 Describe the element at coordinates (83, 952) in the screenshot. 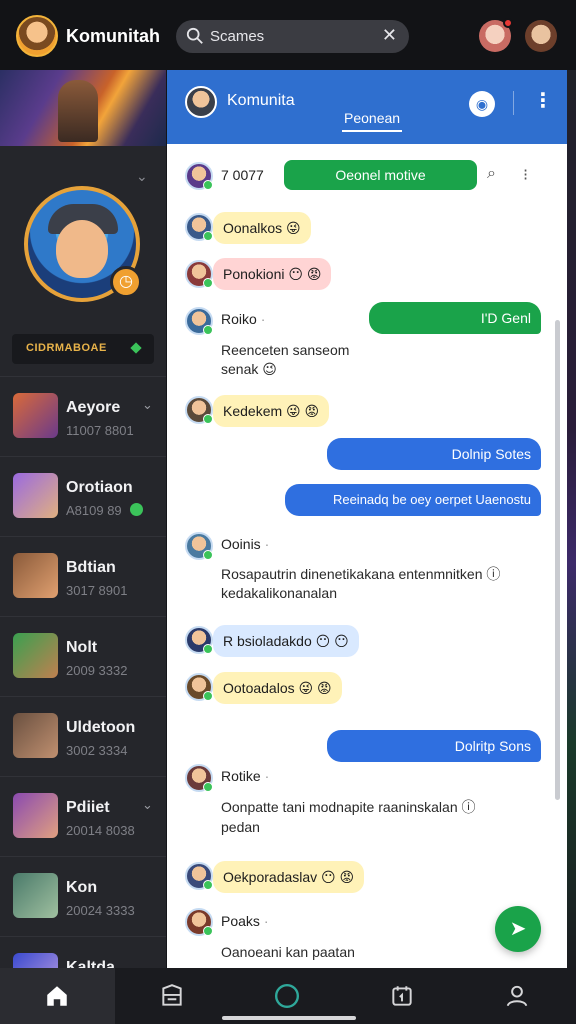

I see `sidebar-item: Kaltda` at that location.